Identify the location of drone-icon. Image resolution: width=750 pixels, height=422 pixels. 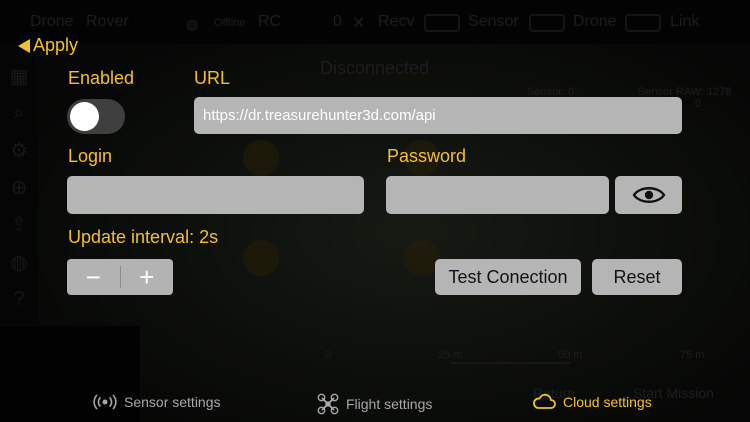
(328, 404).